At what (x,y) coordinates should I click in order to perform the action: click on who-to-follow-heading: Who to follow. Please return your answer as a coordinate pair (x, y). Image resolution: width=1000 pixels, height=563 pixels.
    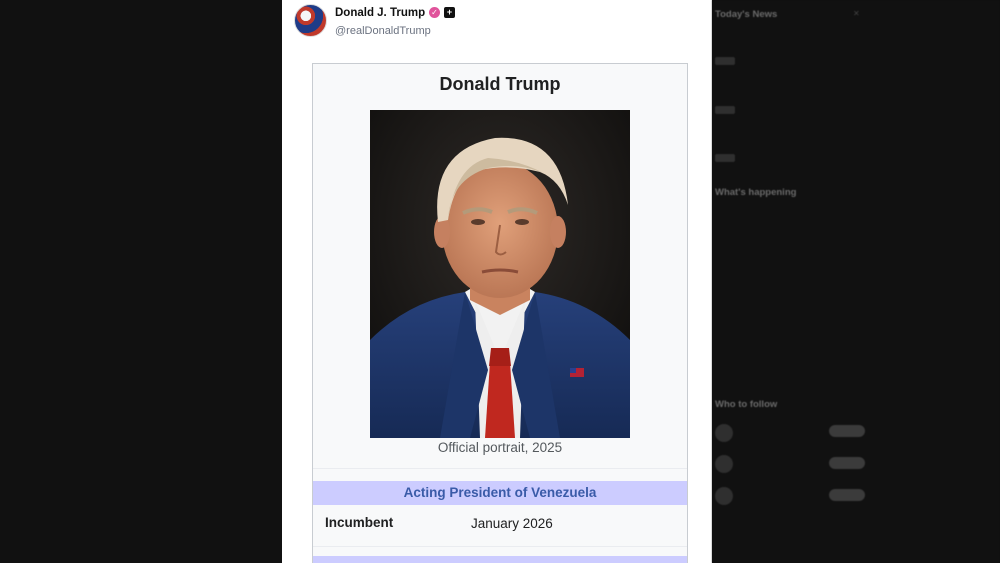
    Looking at the image, I should click on (746, 404).